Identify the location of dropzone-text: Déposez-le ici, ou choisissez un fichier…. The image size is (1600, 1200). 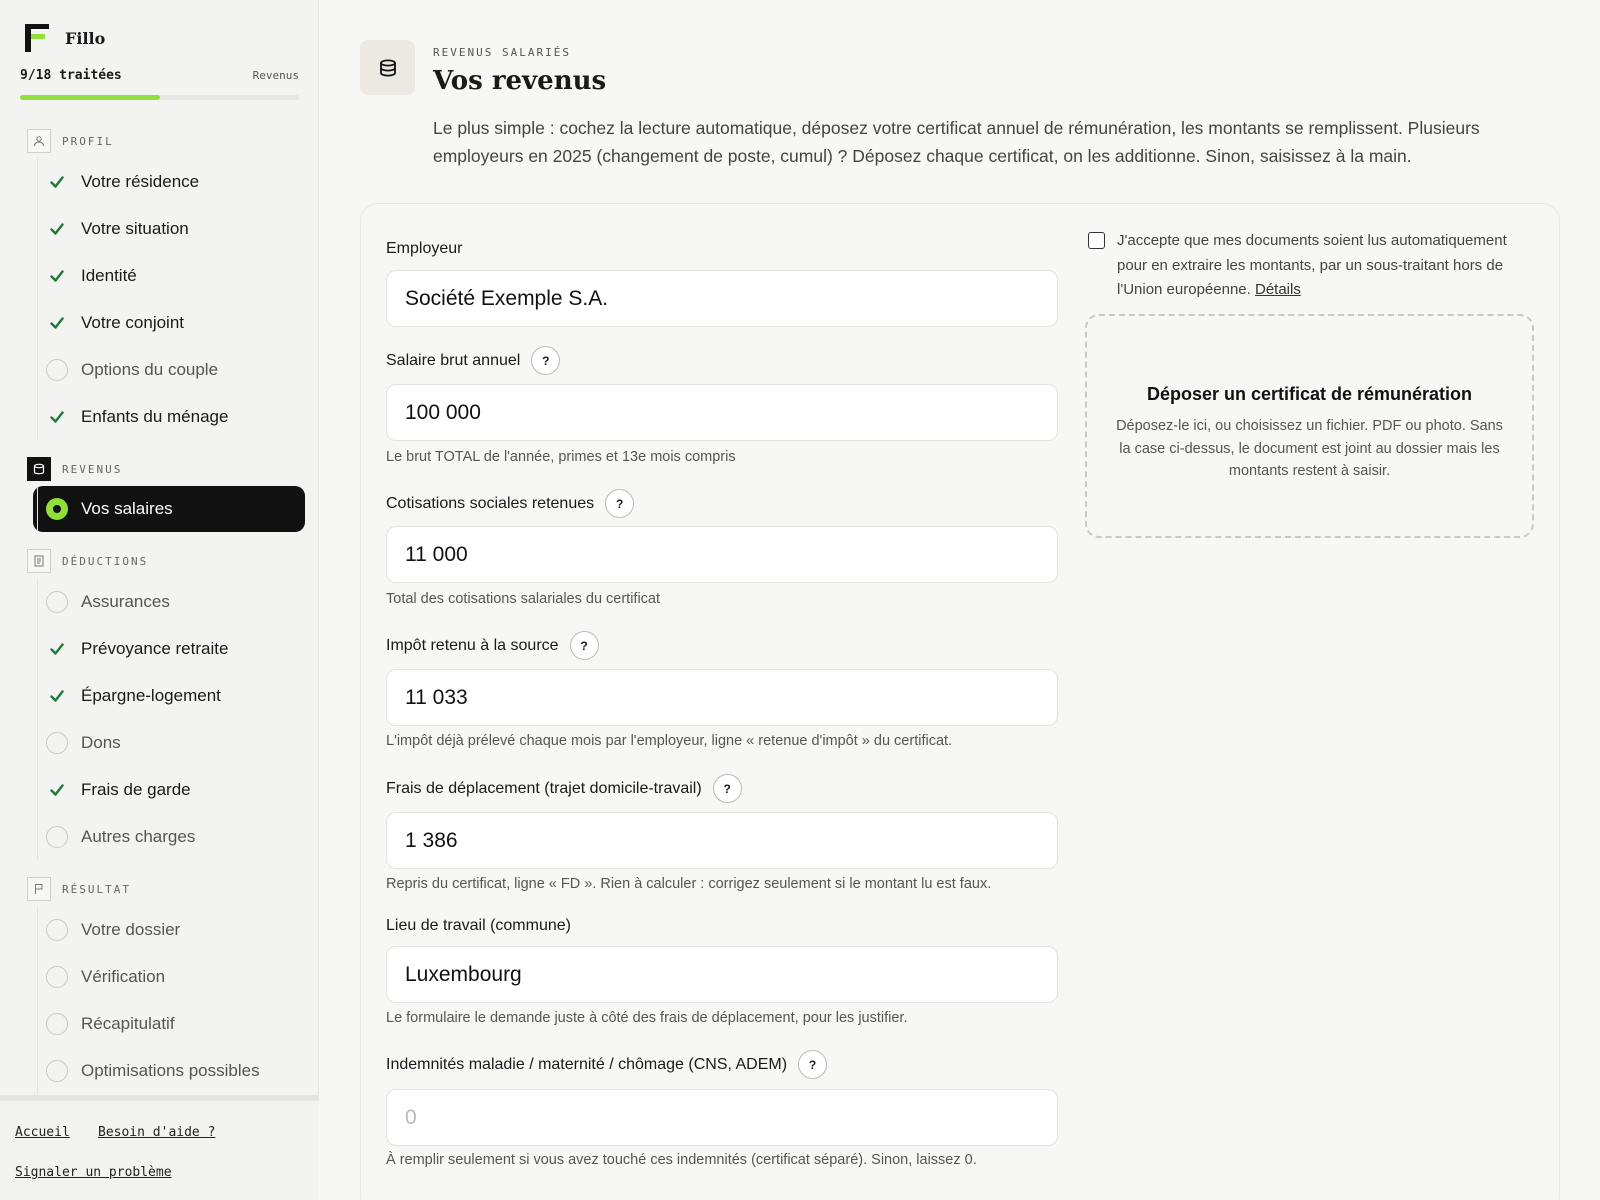
(1309, 448).